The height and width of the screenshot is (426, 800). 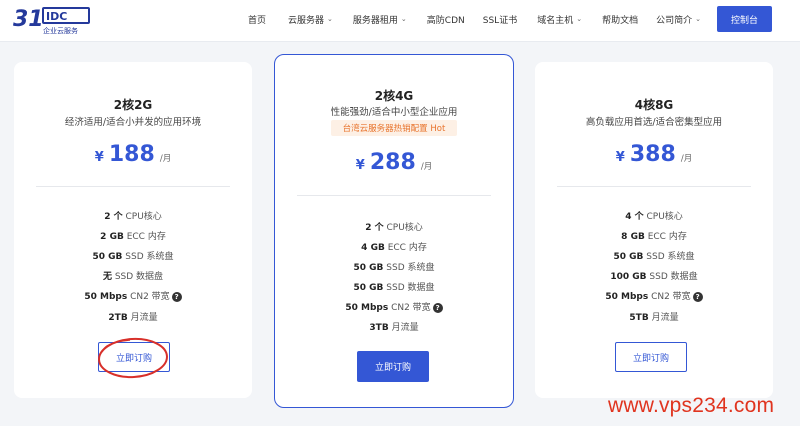 What do you see at coordinates (674, 20) in the screenshot?
I see `nav-label: 公司简介` at bounding box center [674, 20].